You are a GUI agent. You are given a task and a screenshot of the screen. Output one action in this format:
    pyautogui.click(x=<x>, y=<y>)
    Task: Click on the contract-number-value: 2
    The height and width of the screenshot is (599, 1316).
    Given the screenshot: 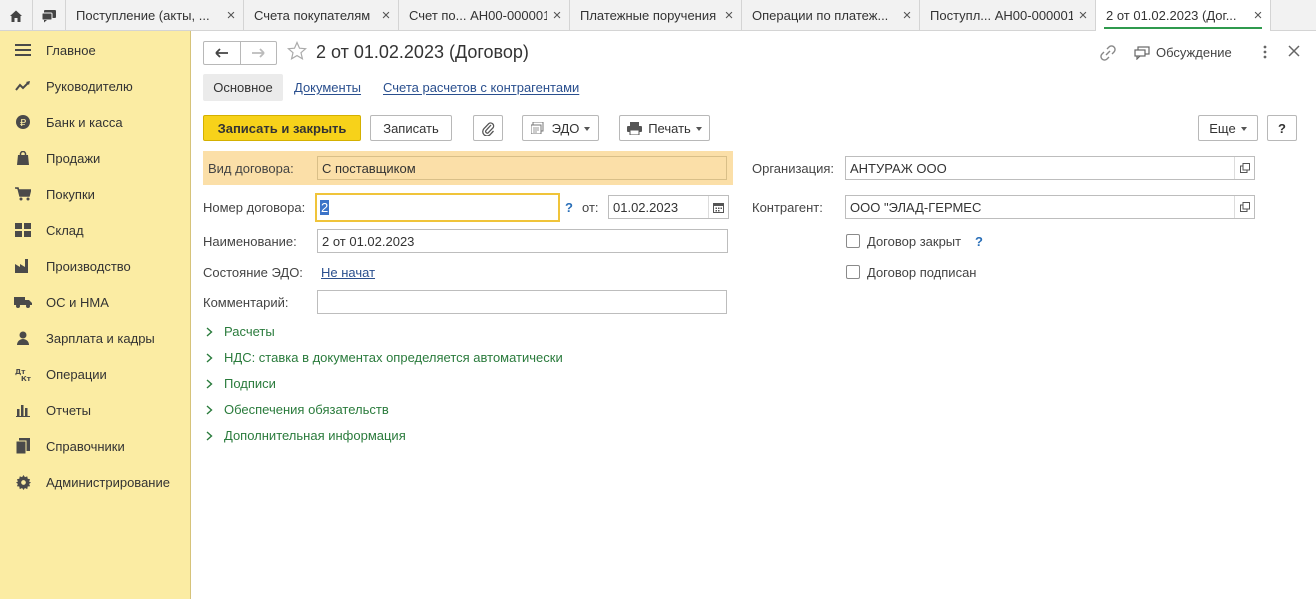 What is the action you would take?
    pyautogui.click(x=325, y=207)
    